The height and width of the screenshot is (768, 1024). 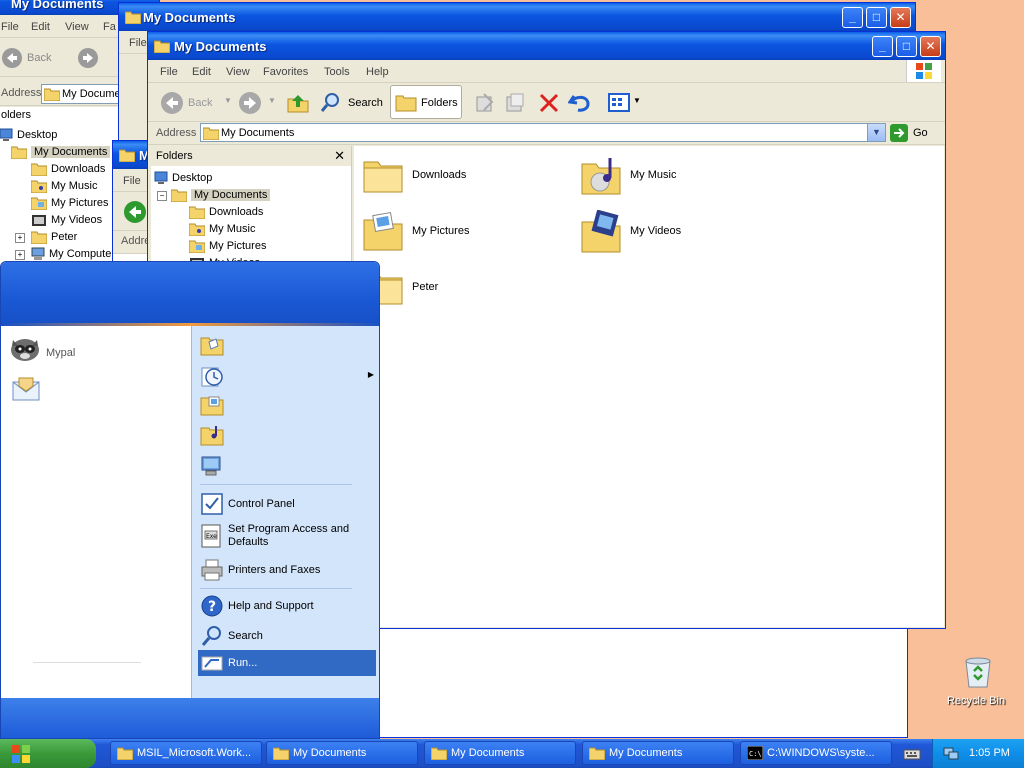 I want to click on menu-favorites: Favorites, so click(x=285, y=72).